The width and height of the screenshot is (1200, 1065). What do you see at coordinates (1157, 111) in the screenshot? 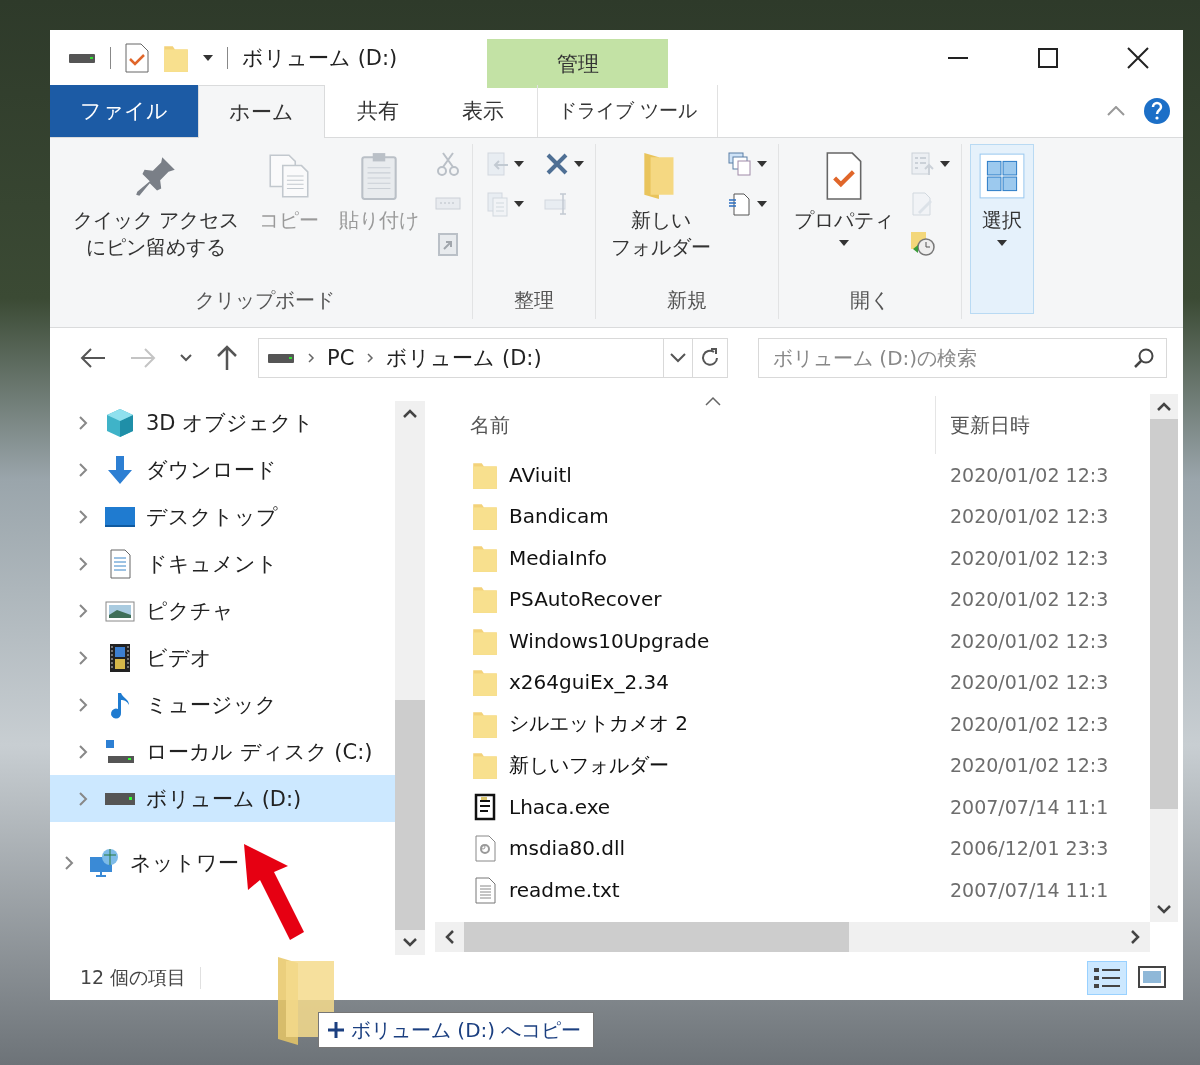
I see `help-icon` at bounding box center [1157, 111].